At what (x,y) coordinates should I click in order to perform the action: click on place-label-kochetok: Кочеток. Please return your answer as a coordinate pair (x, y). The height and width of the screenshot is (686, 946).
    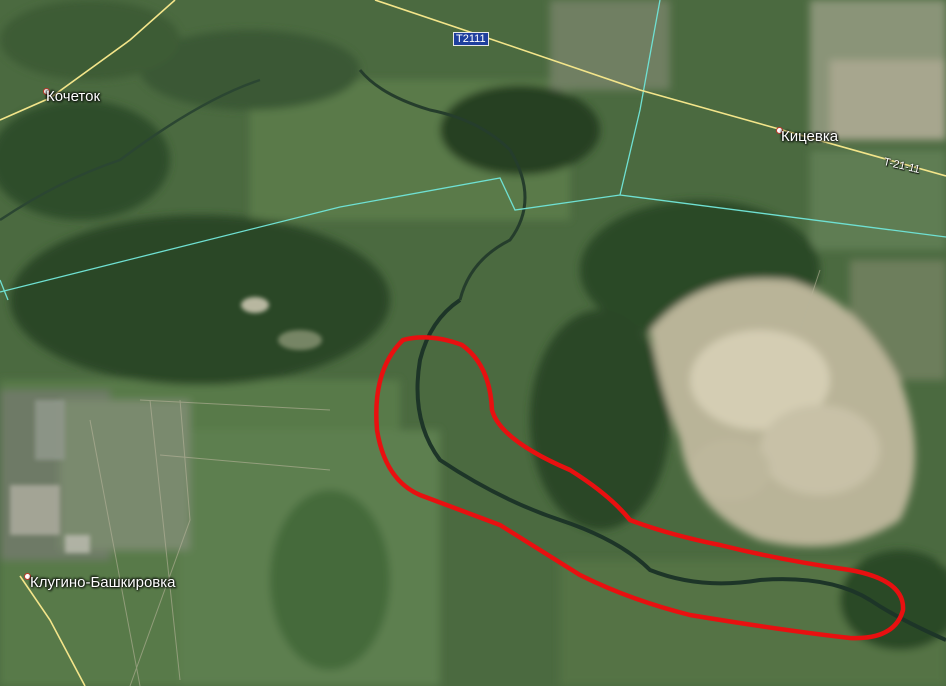
    Looking at the image, I should click on (73, 96).